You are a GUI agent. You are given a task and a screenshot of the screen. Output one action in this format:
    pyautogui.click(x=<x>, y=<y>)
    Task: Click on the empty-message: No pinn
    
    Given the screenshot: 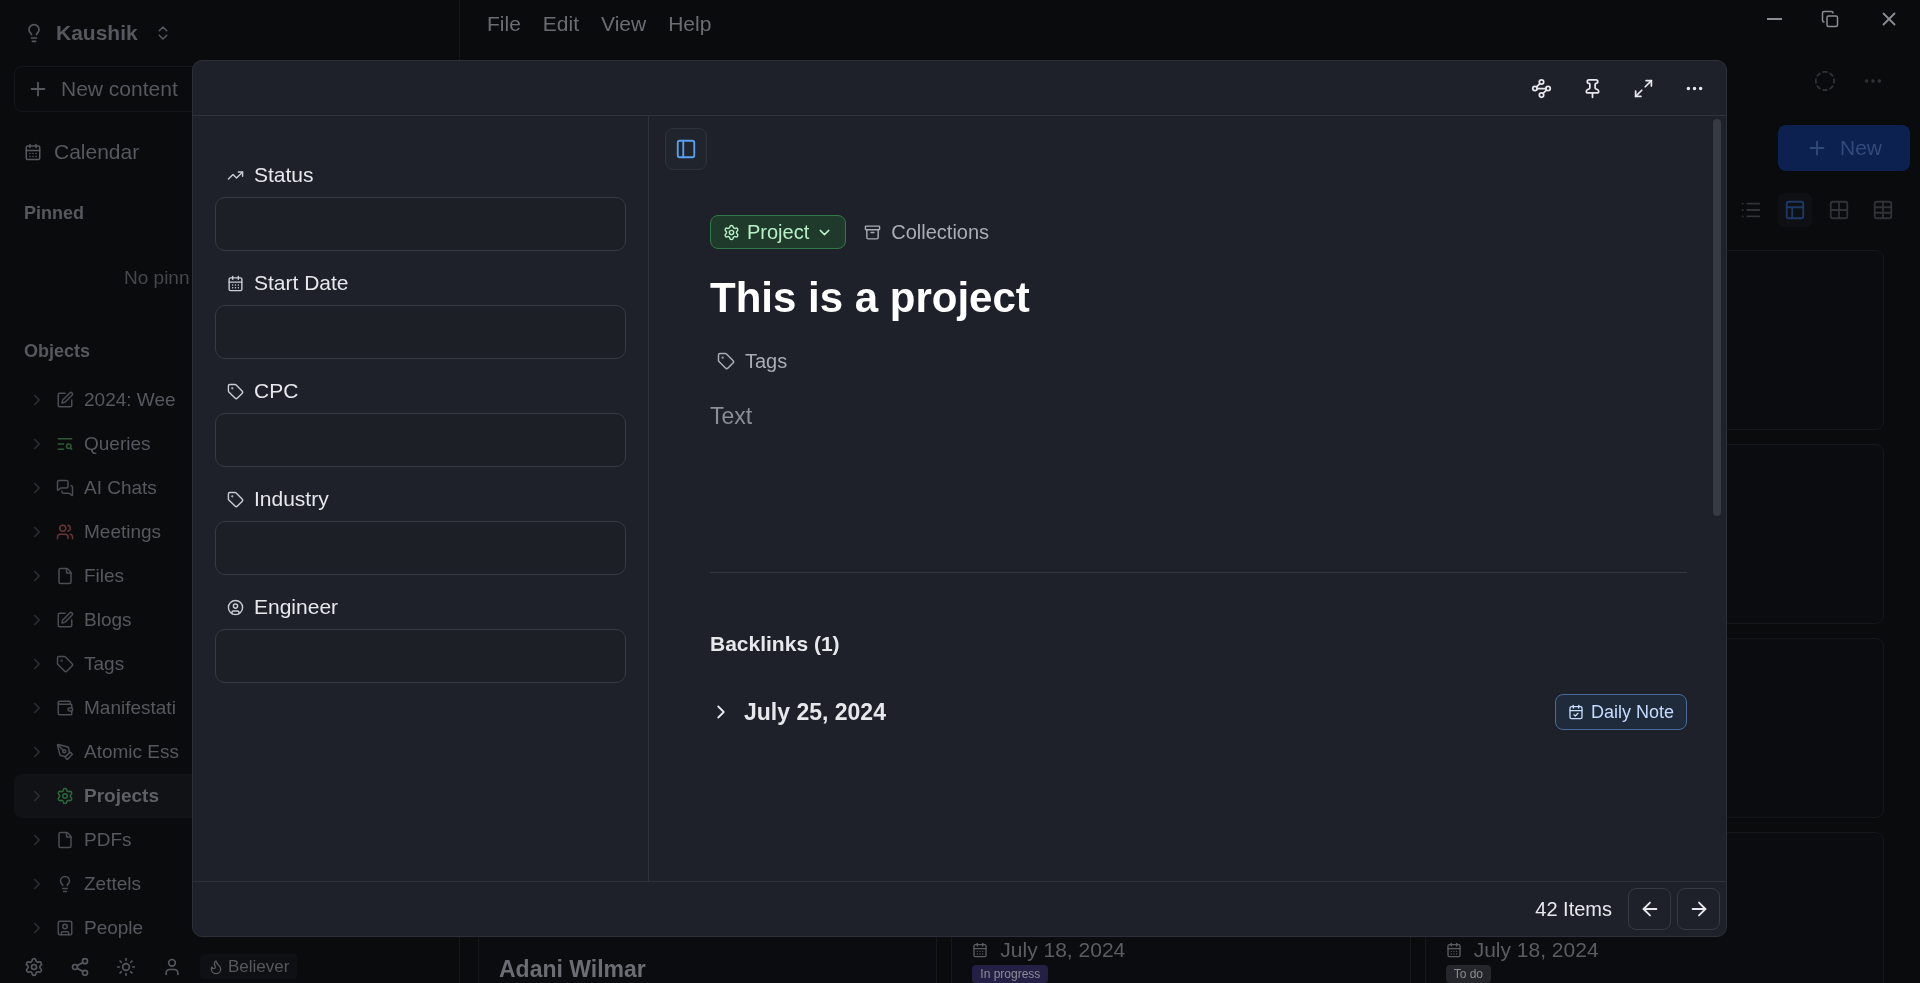 What is the action you would take?
    pyautogui.click(x=157, y=277)
    